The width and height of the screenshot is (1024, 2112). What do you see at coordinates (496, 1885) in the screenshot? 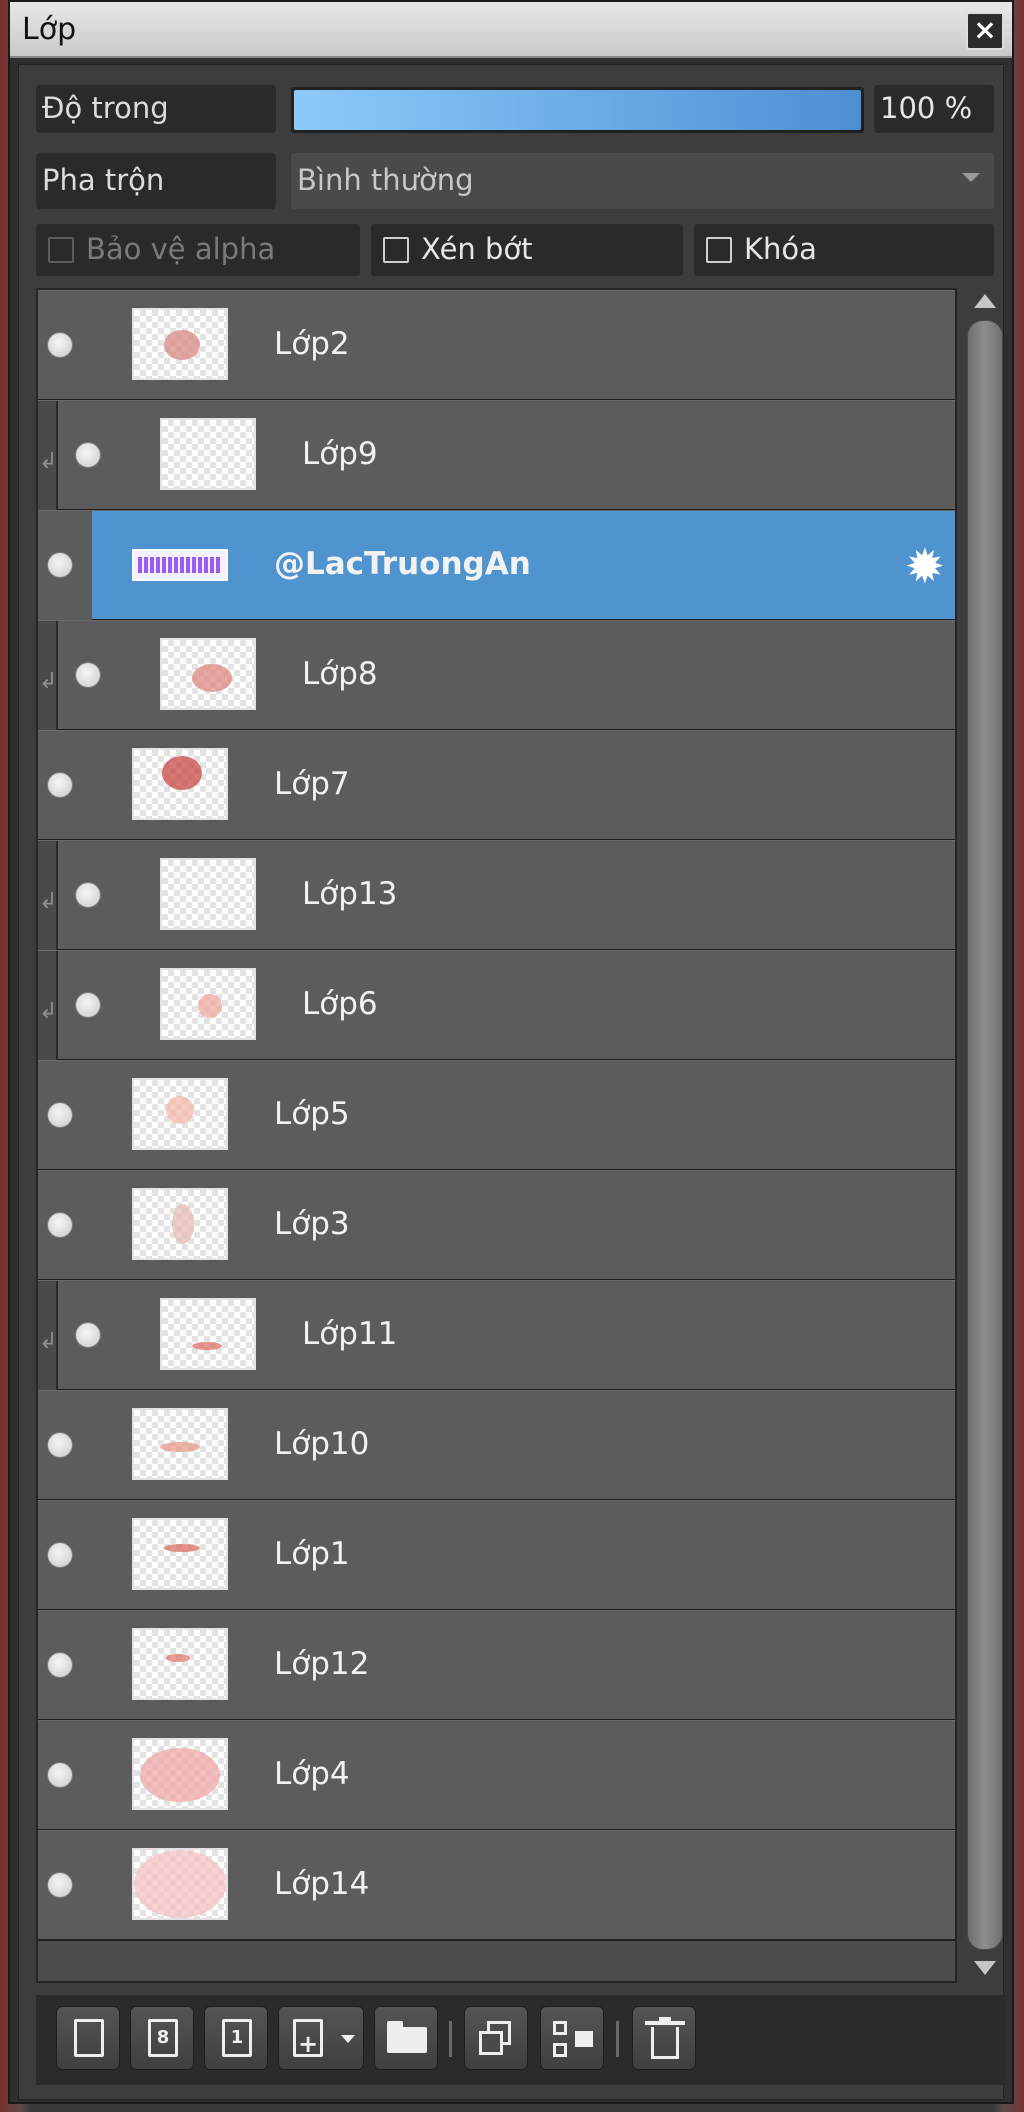
I see `layer-row: Lớp14` at bounding box center [496, 1885].